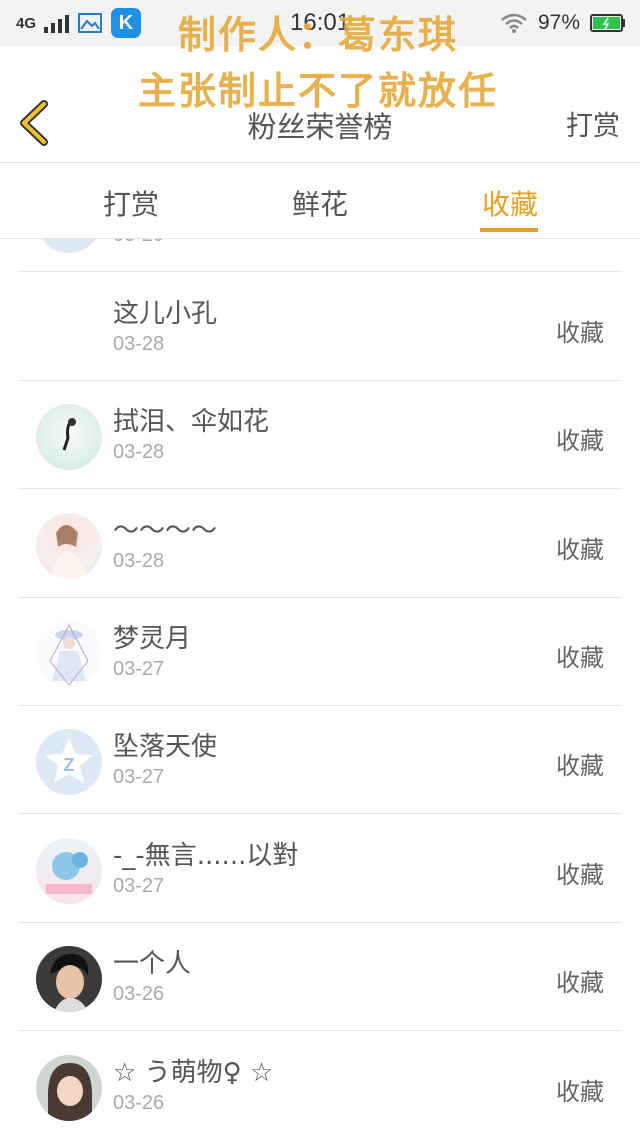 The image size is (640, 1138). What do you see at coordinates (607, 23) in the screenshot?
I see `battery-icon` at bounding box center [607, 23].